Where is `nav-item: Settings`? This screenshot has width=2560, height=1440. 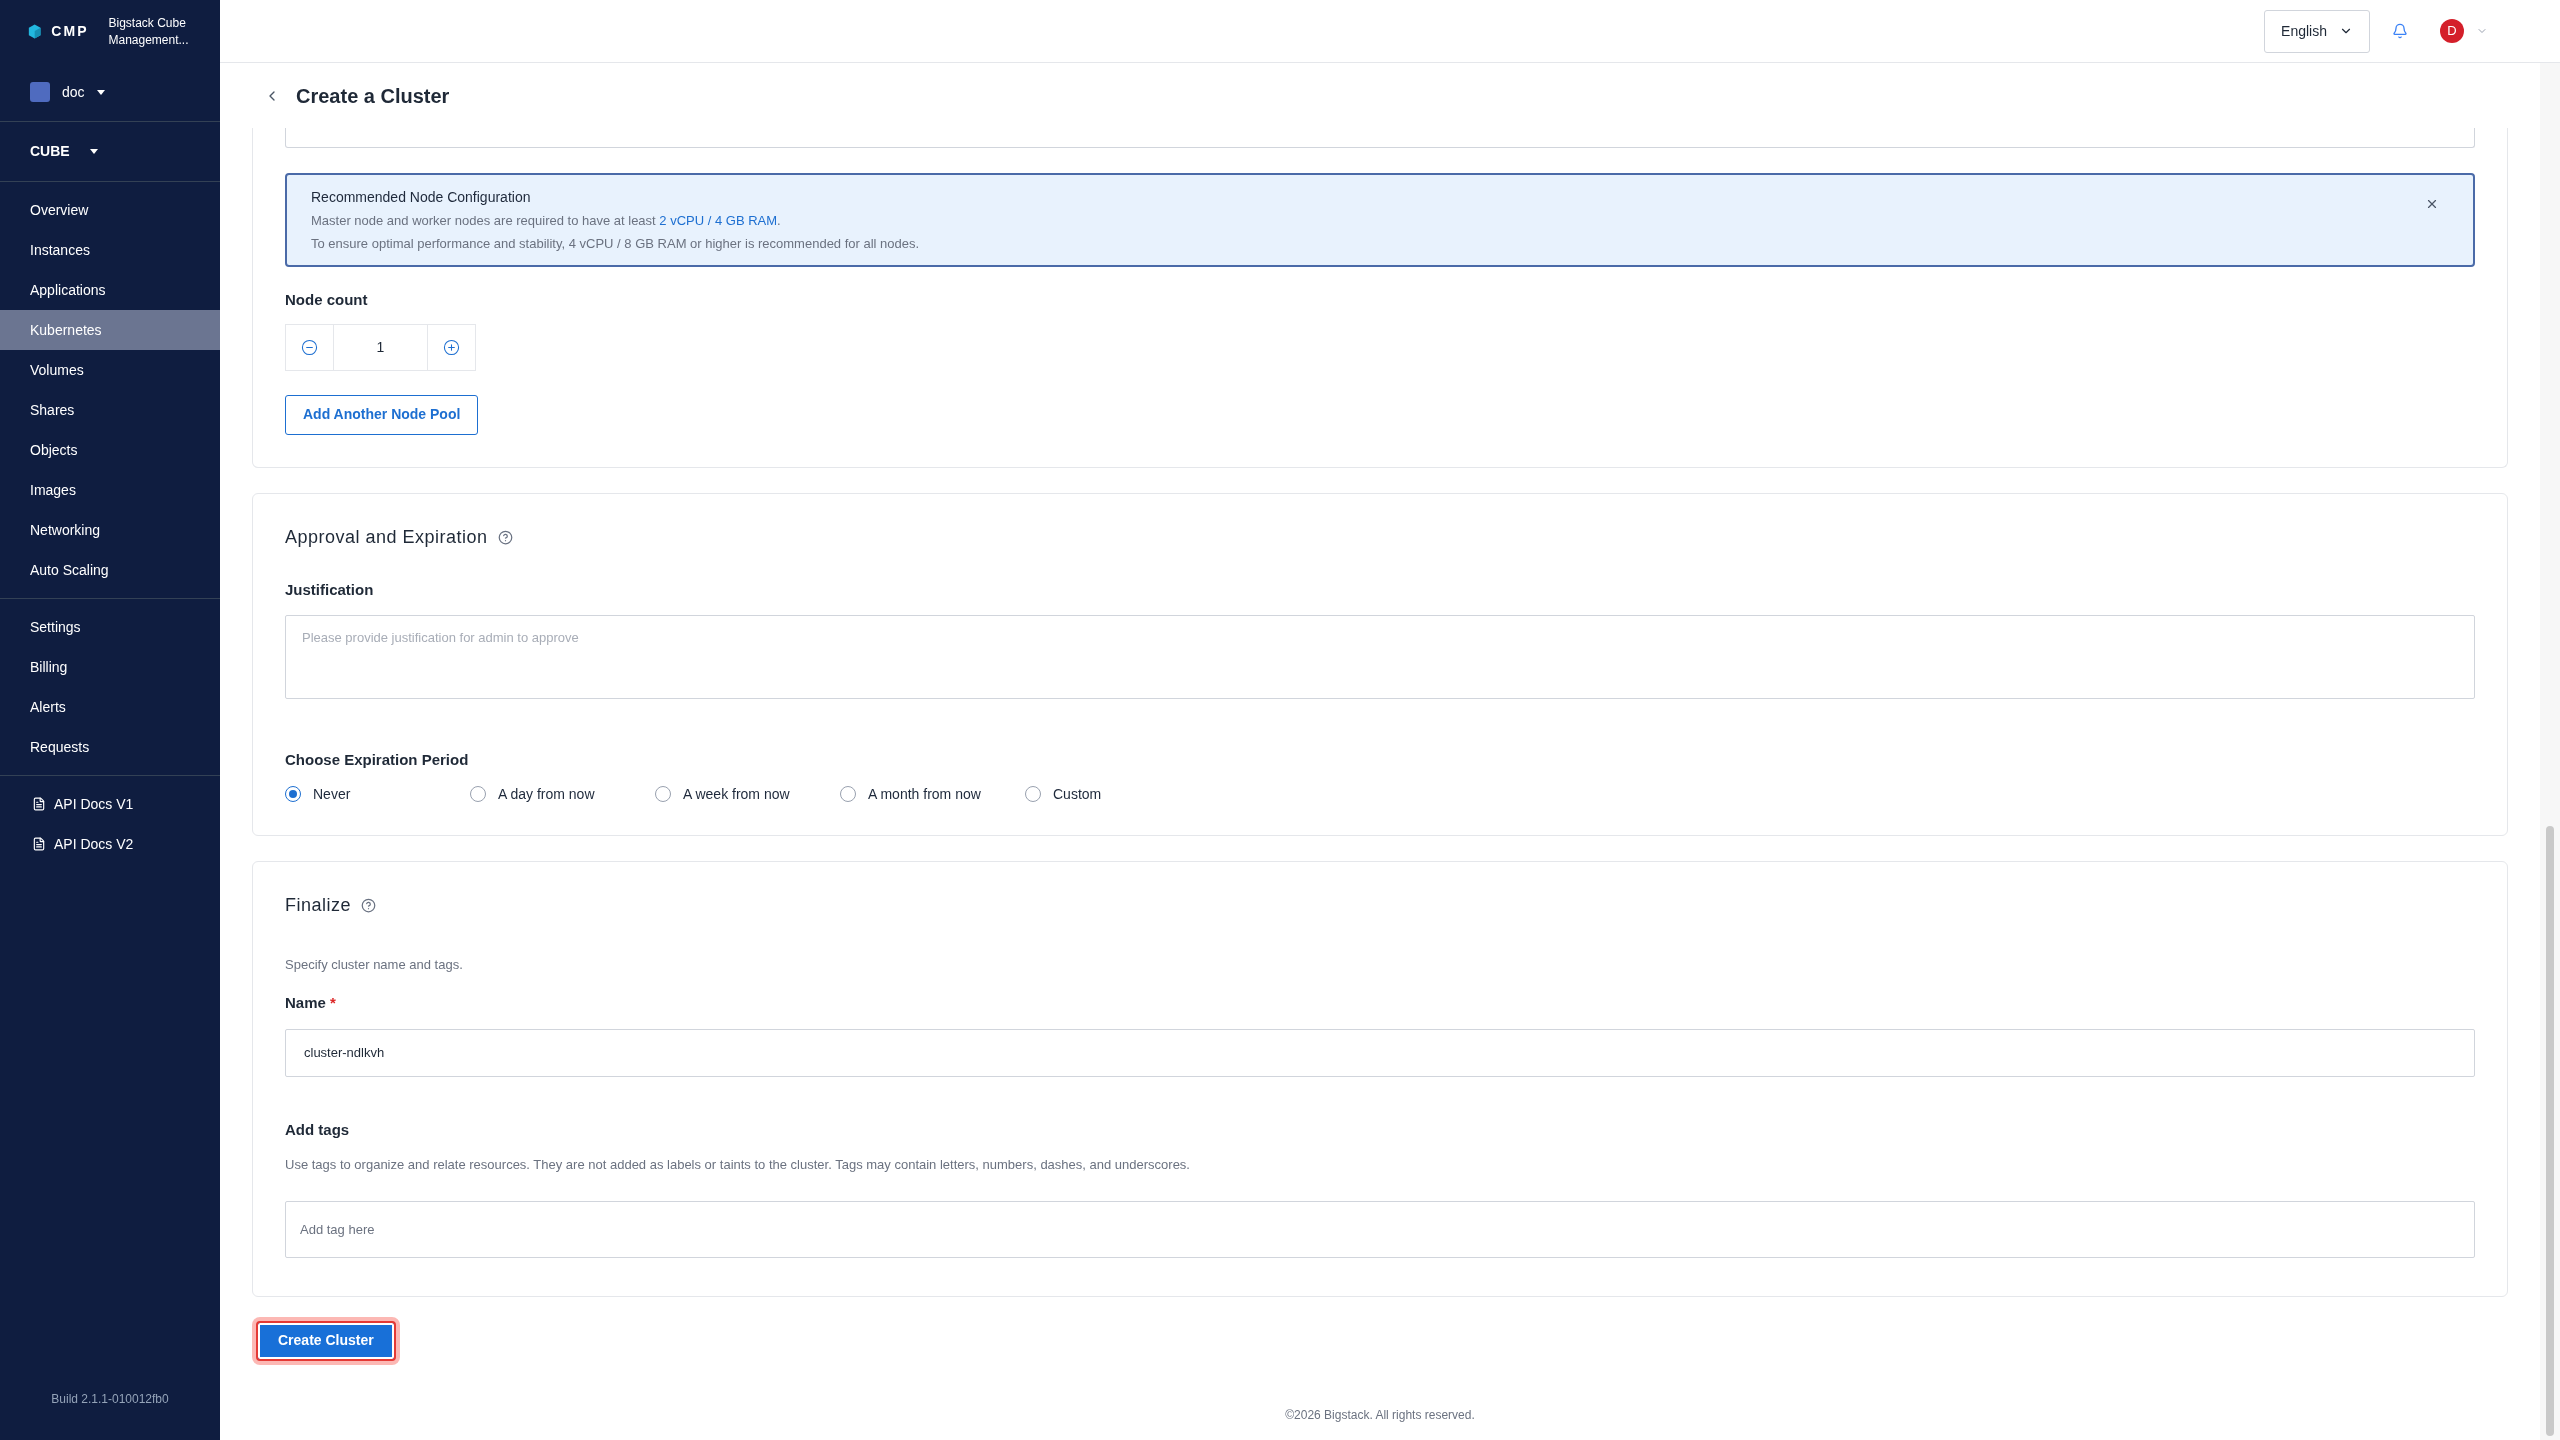
nav-item: Settings is located at coordinates (110, 627).